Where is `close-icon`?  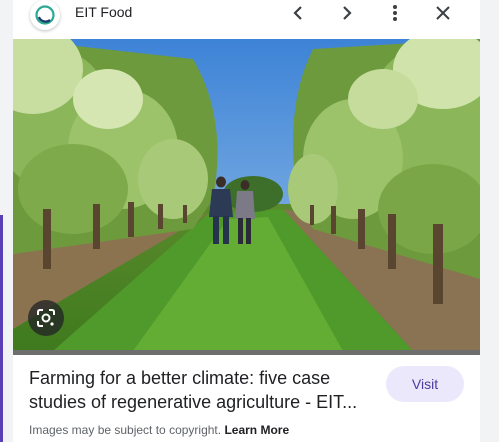
close-icon is located at coordinates (443, 13).